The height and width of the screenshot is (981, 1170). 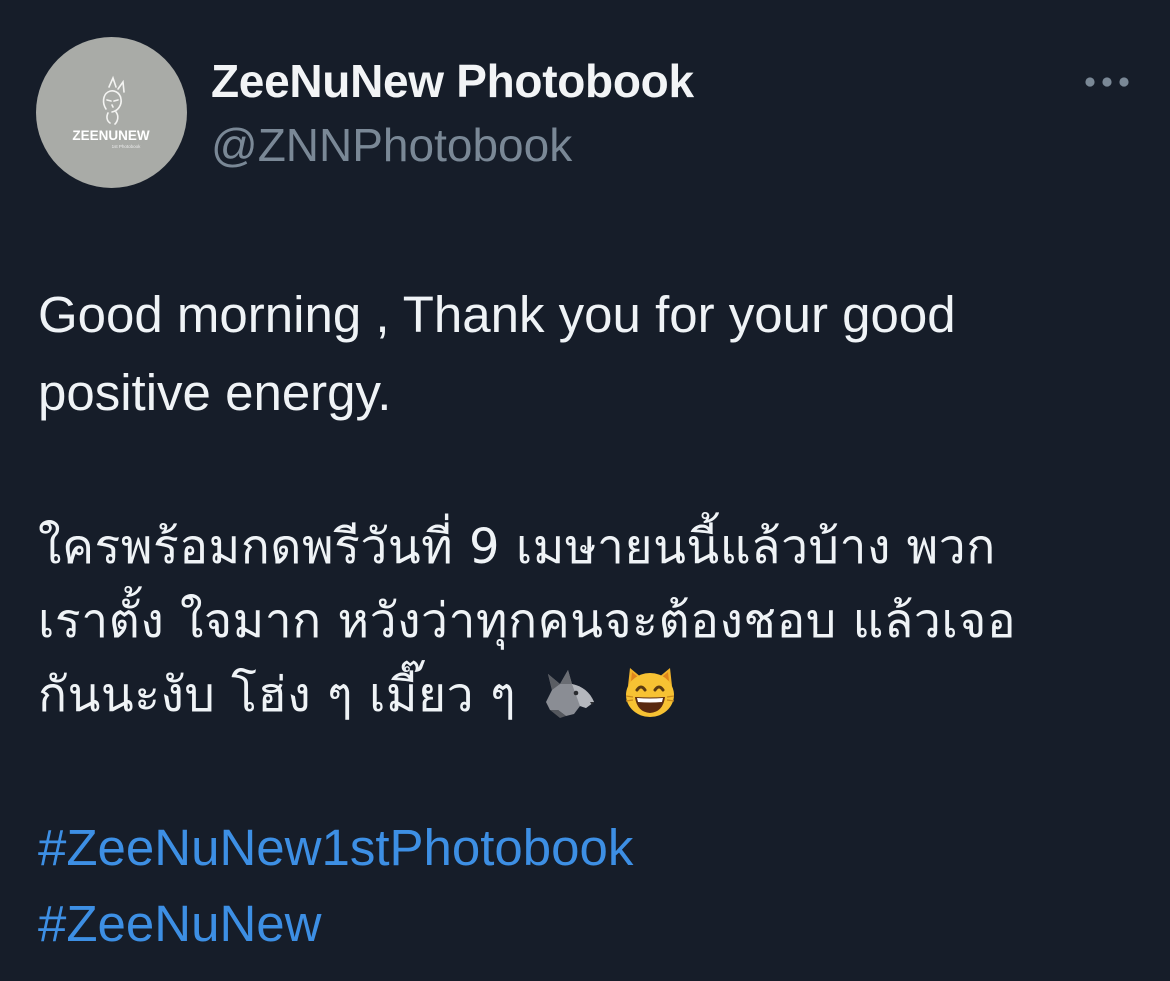 I want to click on avatar: ZEENUNEW 1st Photobook, so click(x=111, y=112).